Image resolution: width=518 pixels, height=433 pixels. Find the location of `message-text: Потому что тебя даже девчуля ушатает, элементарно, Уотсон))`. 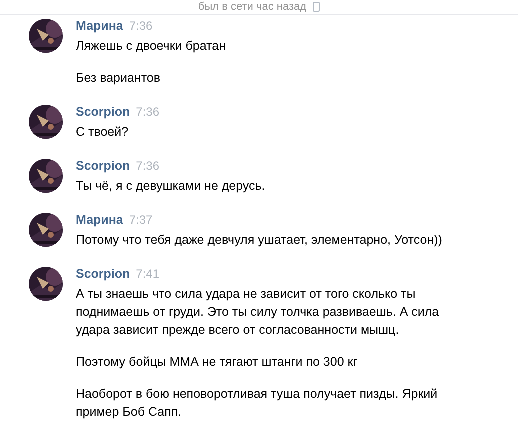

message-text: Потому что тебя даже девчуля ушатает, элементарно, Уотсон)) is located at coordinates (260, 240).